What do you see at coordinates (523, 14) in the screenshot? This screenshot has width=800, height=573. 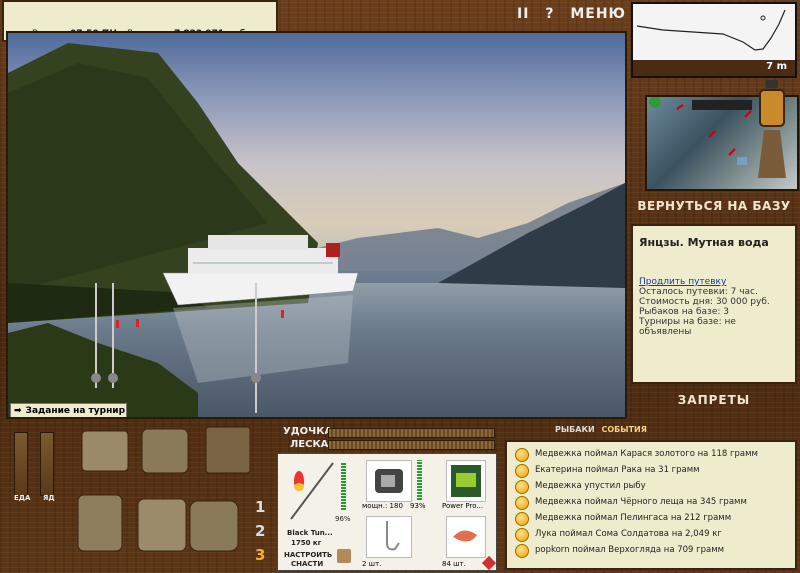 I see `pause-button: II` at bounding box center [523, 14].